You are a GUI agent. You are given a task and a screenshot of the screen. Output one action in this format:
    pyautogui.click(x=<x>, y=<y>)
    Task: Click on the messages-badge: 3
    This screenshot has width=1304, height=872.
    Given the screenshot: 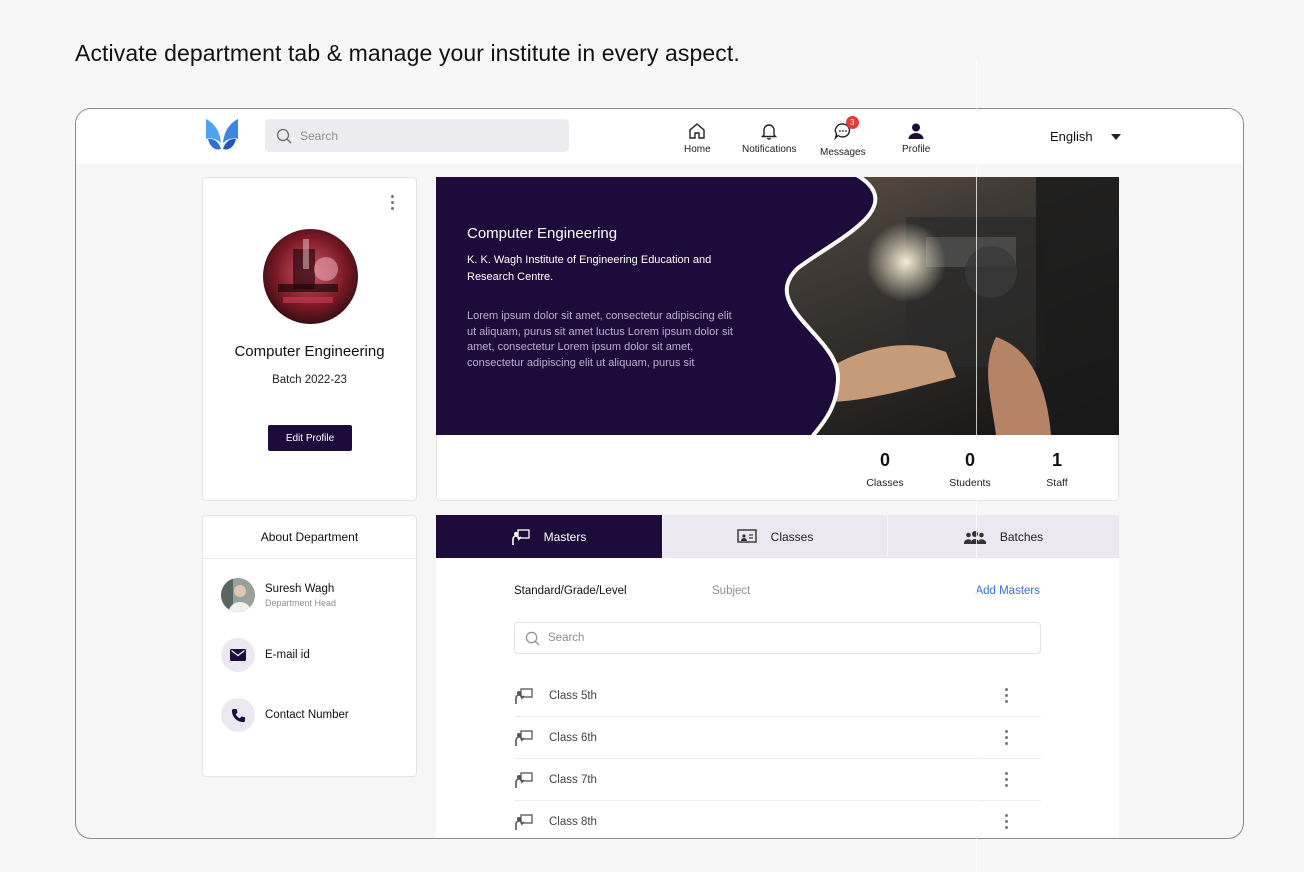 What is the action you would take?
    pyautogui.click(x=852, y=122)
    